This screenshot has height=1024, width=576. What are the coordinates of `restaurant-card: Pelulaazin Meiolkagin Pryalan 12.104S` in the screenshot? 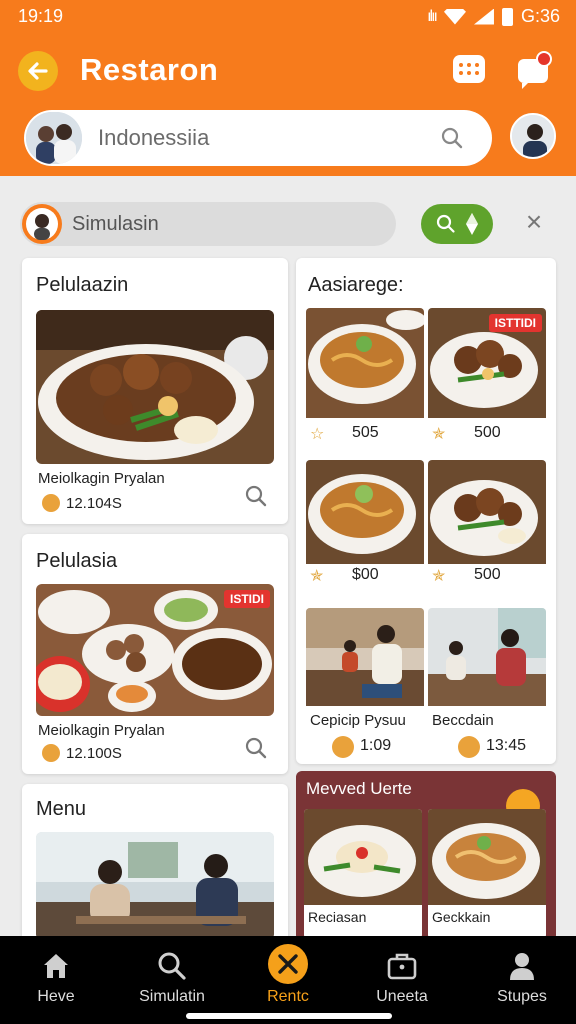 It's located at (155, 391).